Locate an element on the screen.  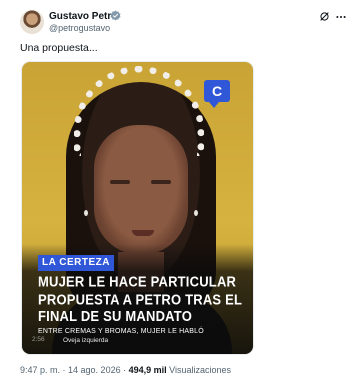
tweet-header: Gustavo Petro @petrogustavo is located at coordinates (175, 18).